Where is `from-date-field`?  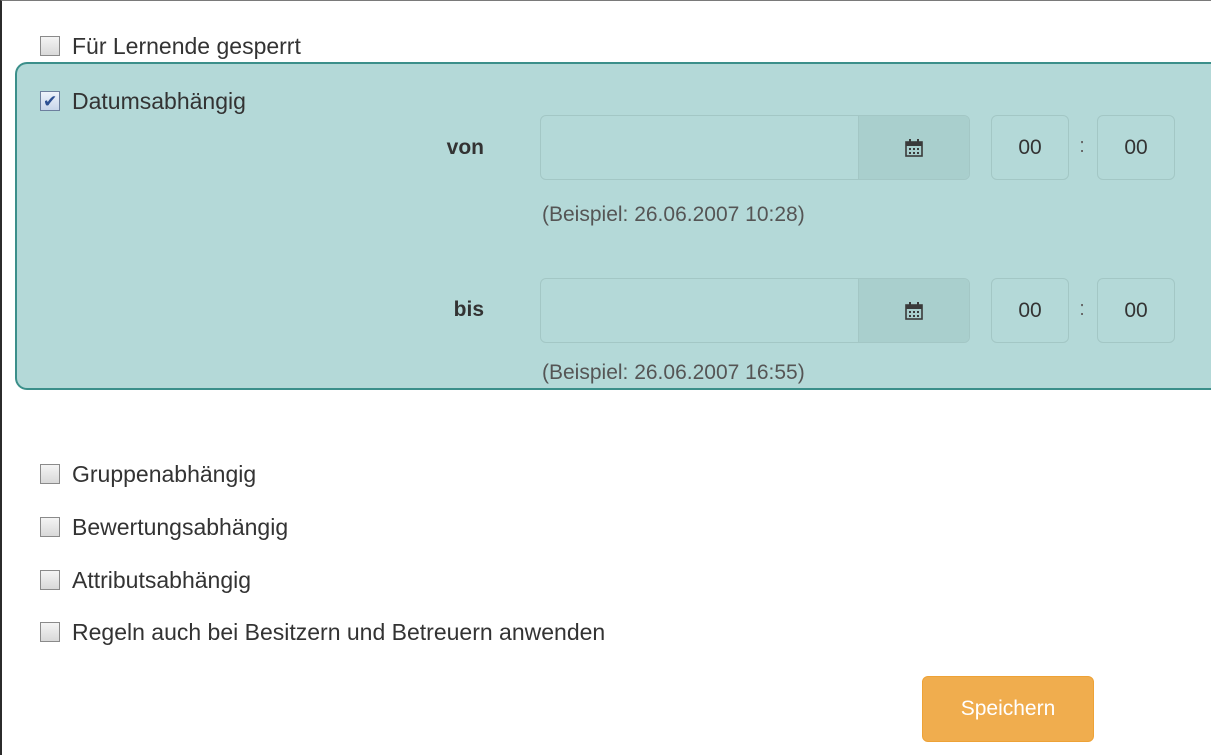 from-date-field is located at coordinates (755, 147).